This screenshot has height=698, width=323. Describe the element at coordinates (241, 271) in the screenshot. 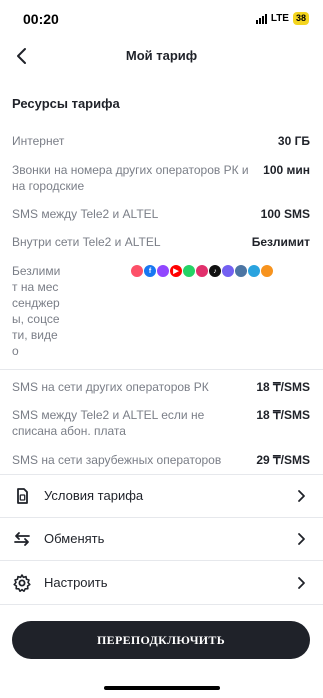

I see `vk-icon` at that location.